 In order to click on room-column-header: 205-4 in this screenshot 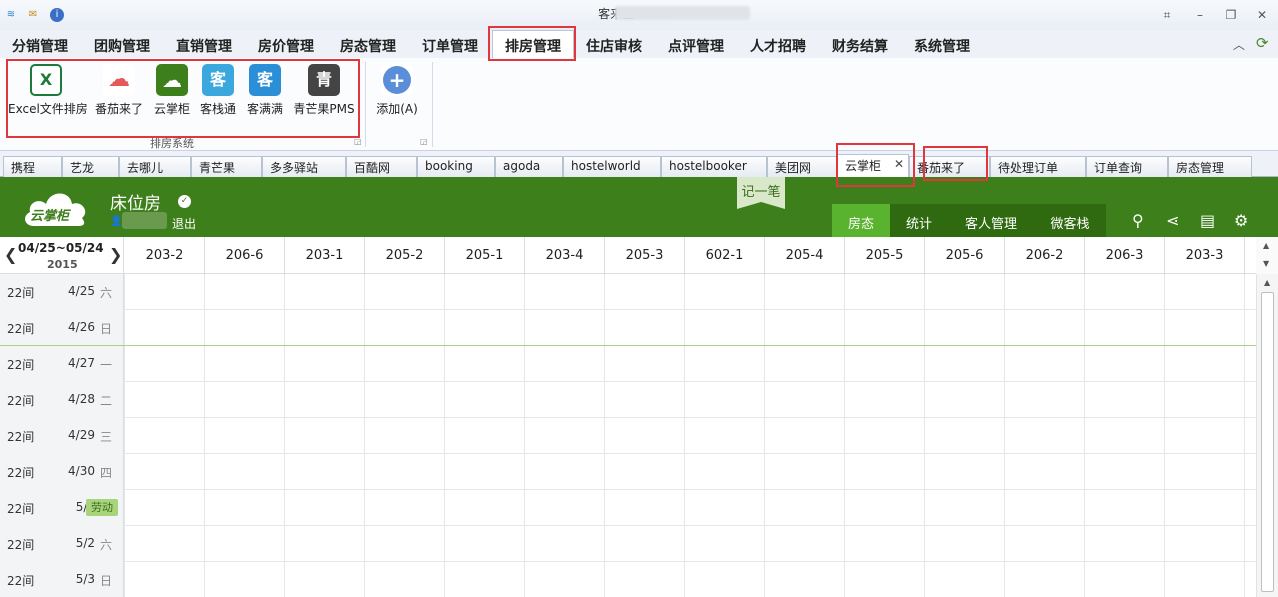, I will do `click(805, 255)`.